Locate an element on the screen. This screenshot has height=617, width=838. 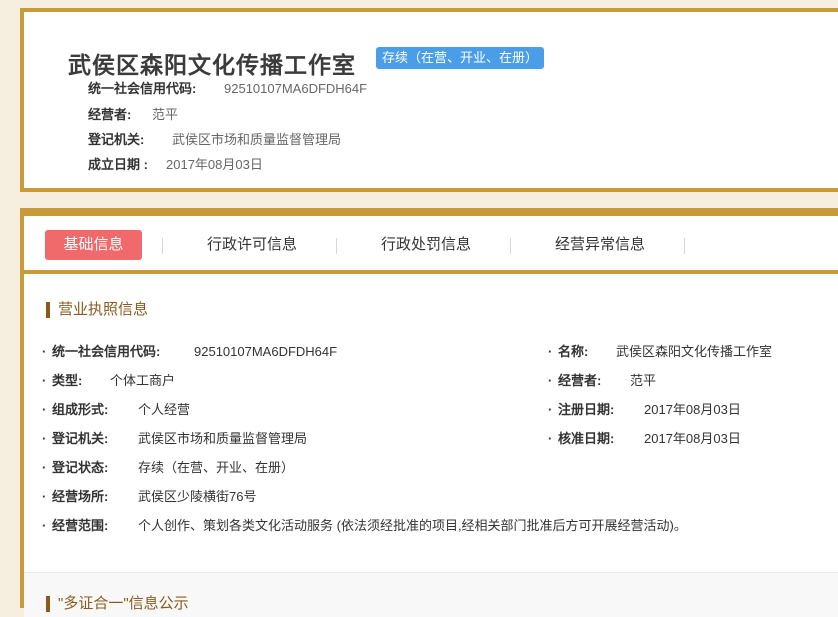
info-row-authority: · 登记机关: 武侯区市场和质量监督管理局 is located at coordinates (174, 437).